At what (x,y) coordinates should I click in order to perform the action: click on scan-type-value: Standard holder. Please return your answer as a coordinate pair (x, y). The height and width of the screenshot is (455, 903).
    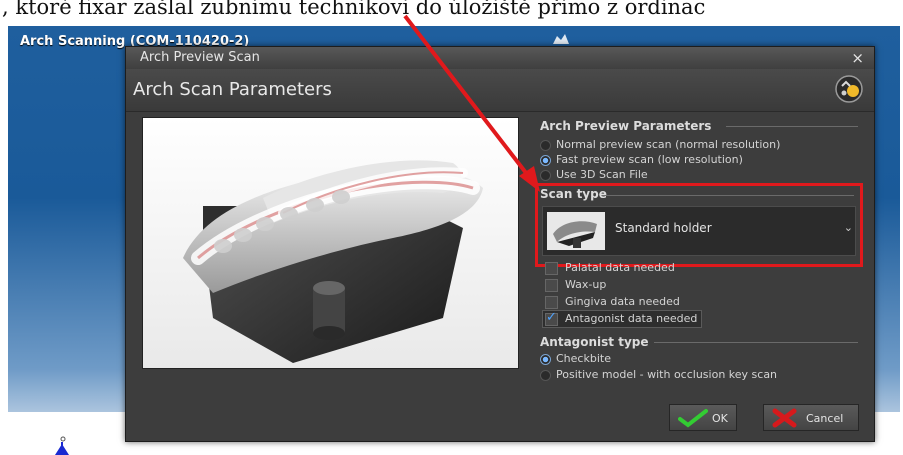
    Looking at the image, I should click on (663, 228).